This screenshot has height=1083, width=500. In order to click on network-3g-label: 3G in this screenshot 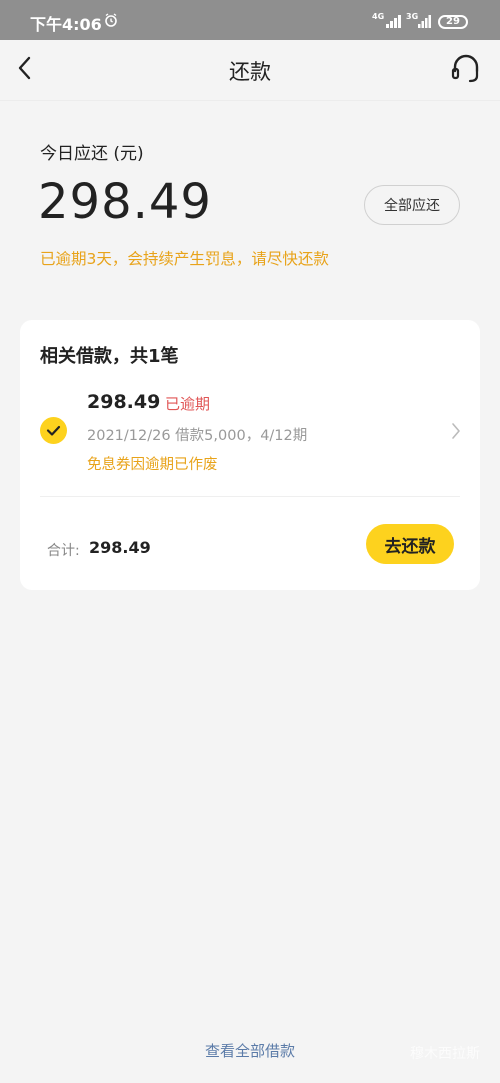, I will do `click(412, 16)`.